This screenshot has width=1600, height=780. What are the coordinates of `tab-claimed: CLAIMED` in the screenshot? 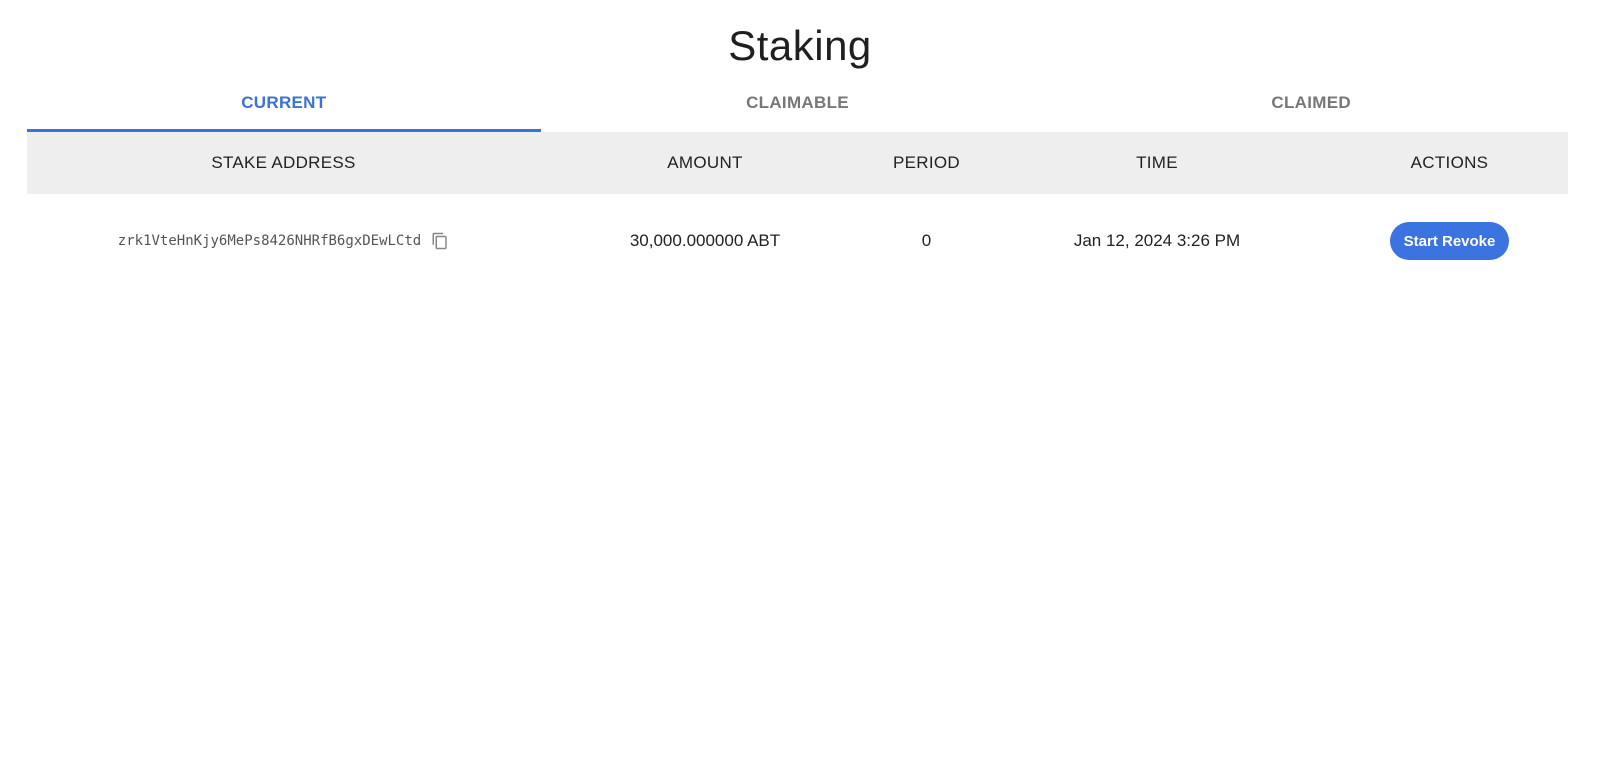 It's located at (1311, 108).